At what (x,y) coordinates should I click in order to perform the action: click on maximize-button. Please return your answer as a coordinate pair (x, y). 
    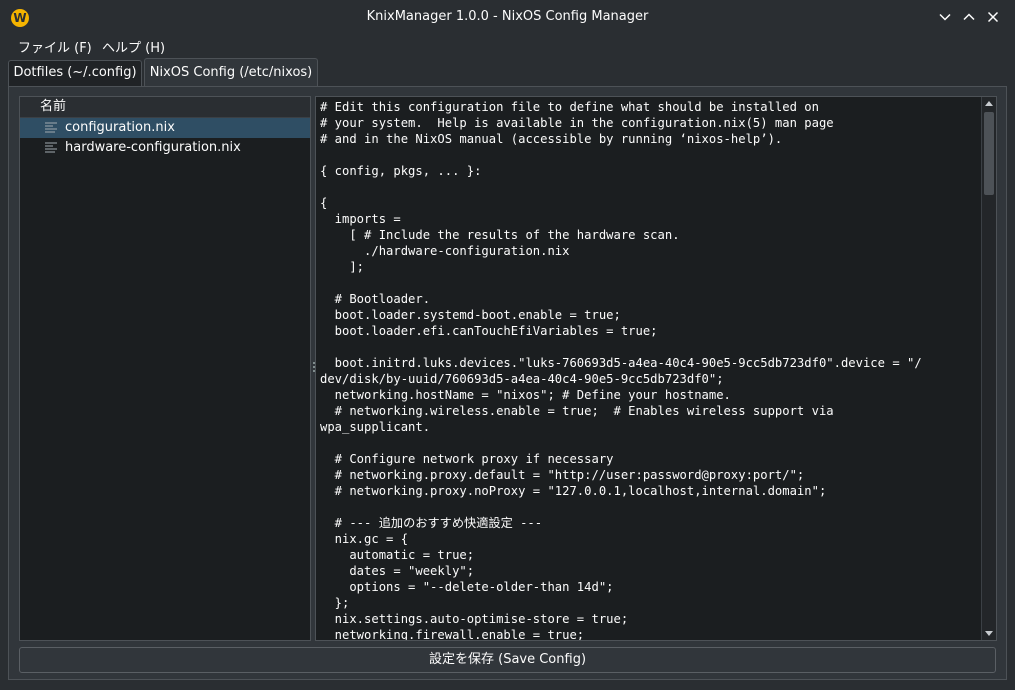
    Looking at the image, I should click on (969, 17).